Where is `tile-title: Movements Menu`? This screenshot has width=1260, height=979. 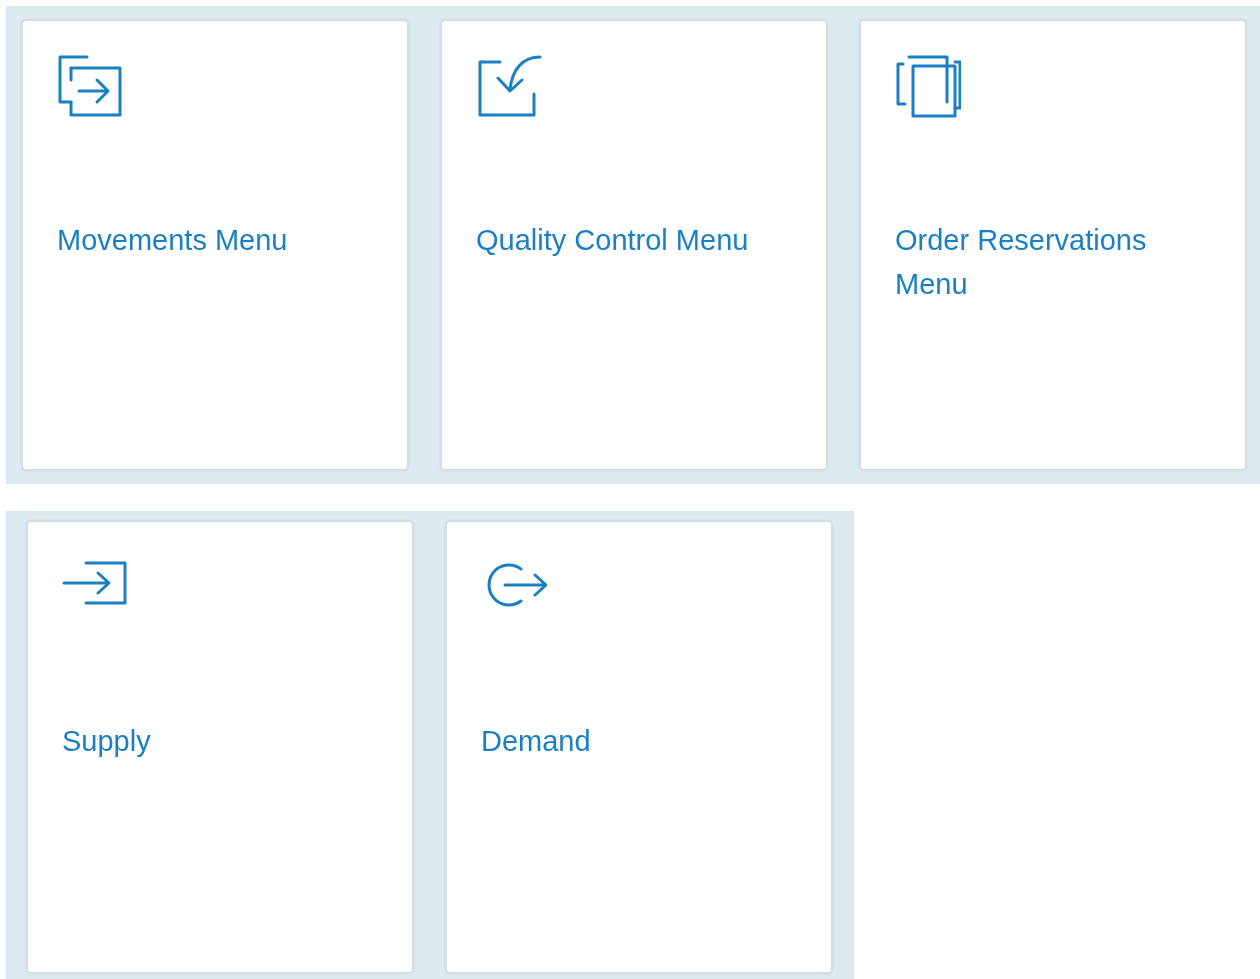
tile-title: Movements Menu is located at coordinates (172, 240).